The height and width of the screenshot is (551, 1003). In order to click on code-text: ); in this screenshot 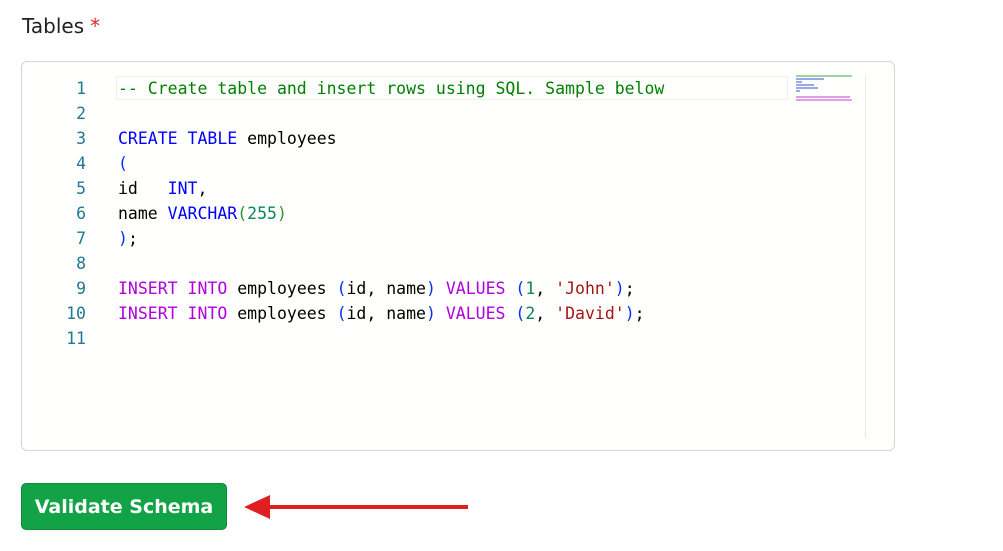, I will do `click(128, 238)`.